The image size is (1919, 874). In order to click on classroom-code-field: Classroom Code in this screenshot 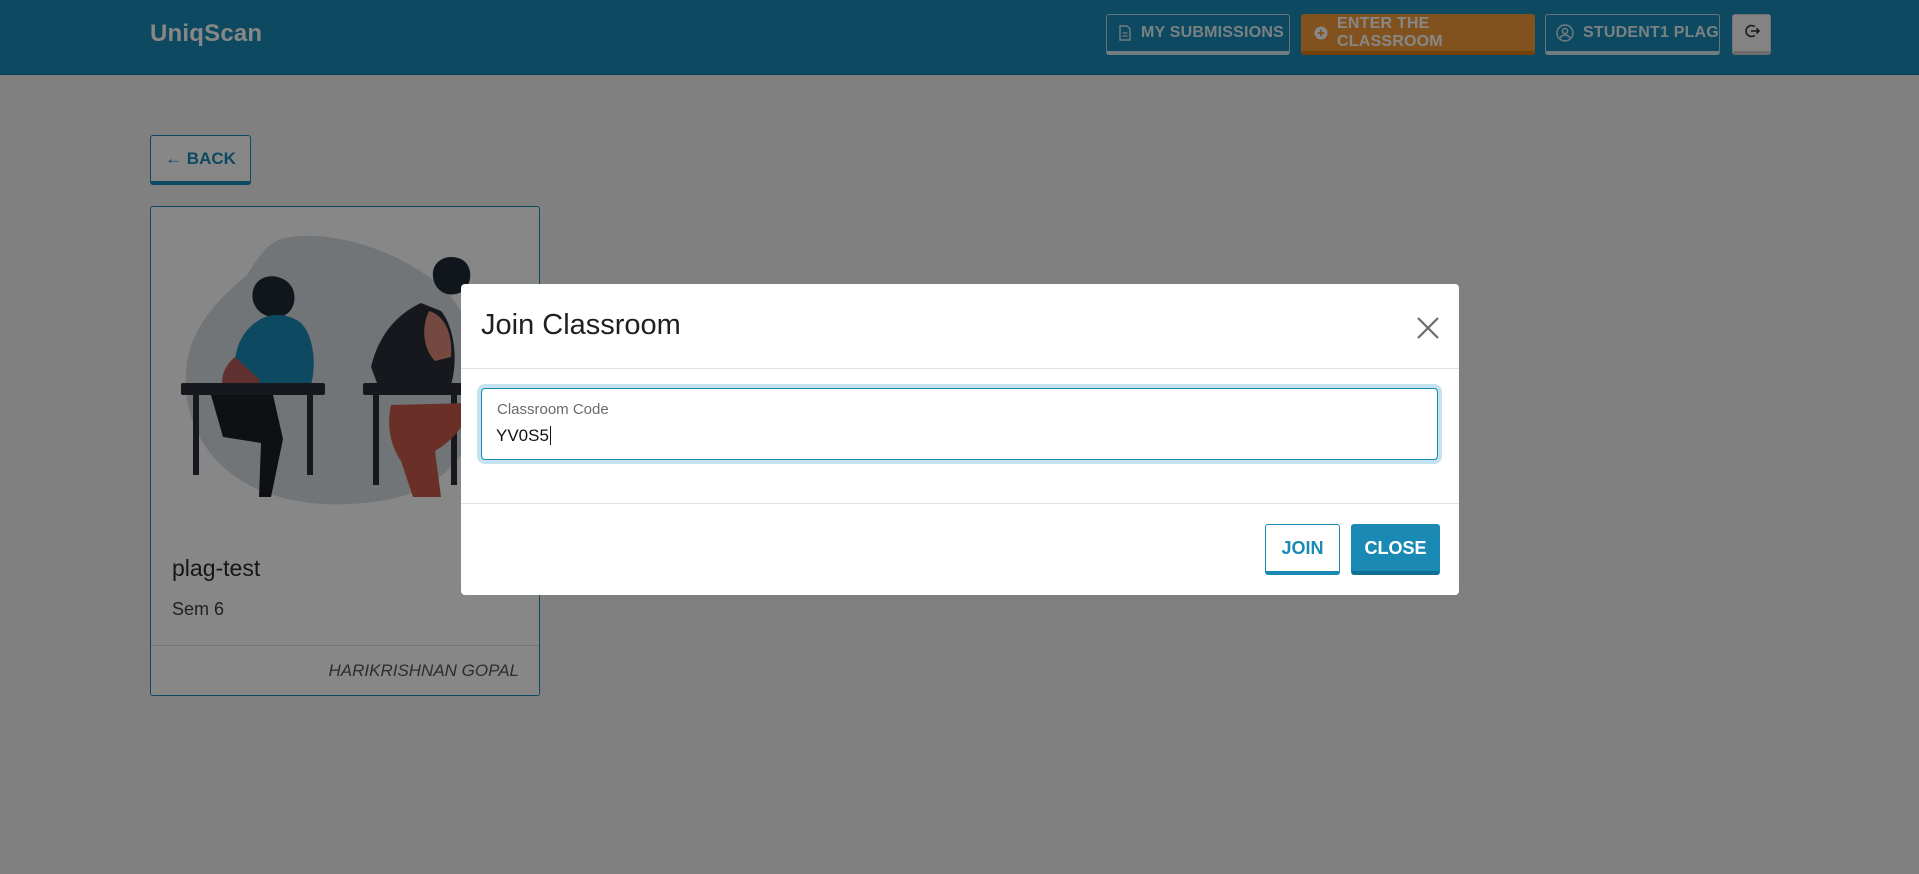, I will do `click(959, 424)`.